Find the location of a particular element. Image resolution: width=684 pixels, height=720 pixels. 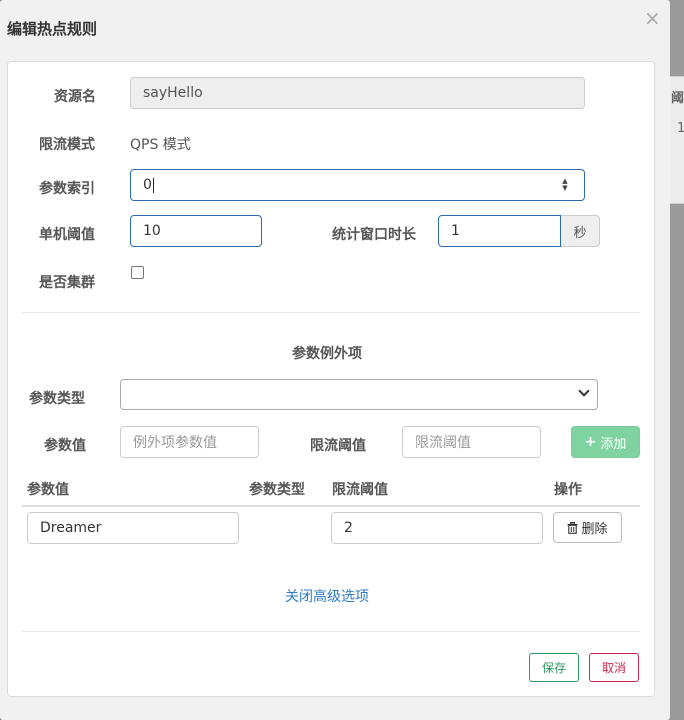

background-header-fragment: 阈 is located at coordinates (677, 98).